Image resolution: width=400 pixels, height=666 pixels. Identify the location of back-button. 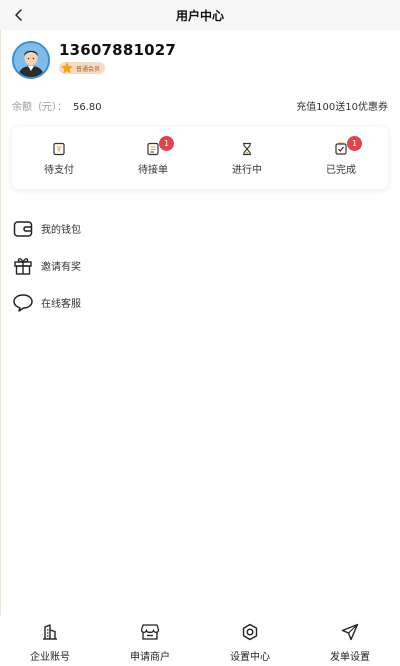
(19, 15).